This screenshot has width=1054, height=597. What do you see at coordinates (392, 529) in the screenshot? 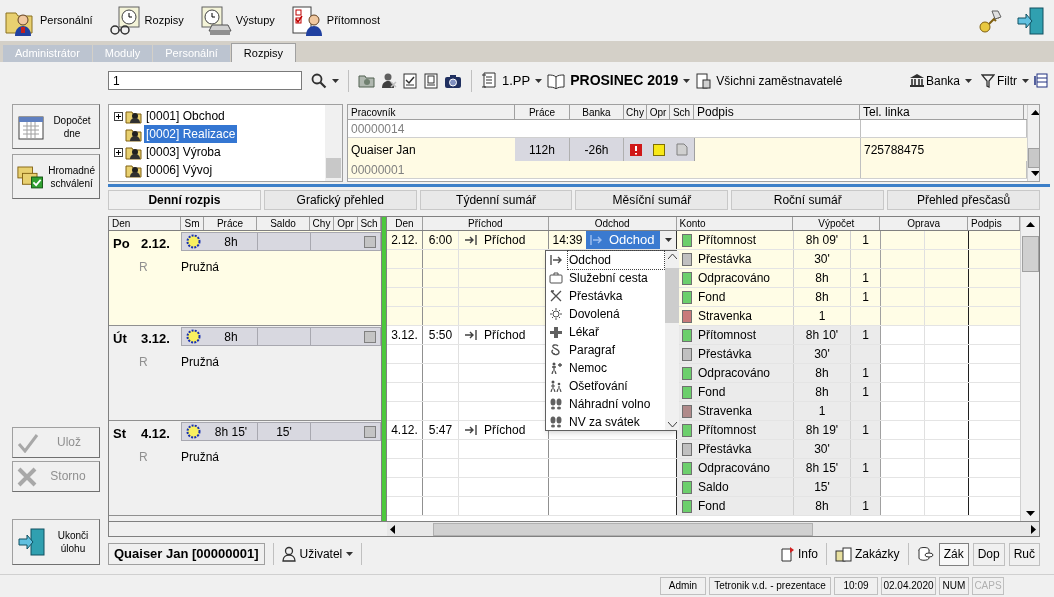
I see `scroll-left-icon` at bounding box center [392, 529].